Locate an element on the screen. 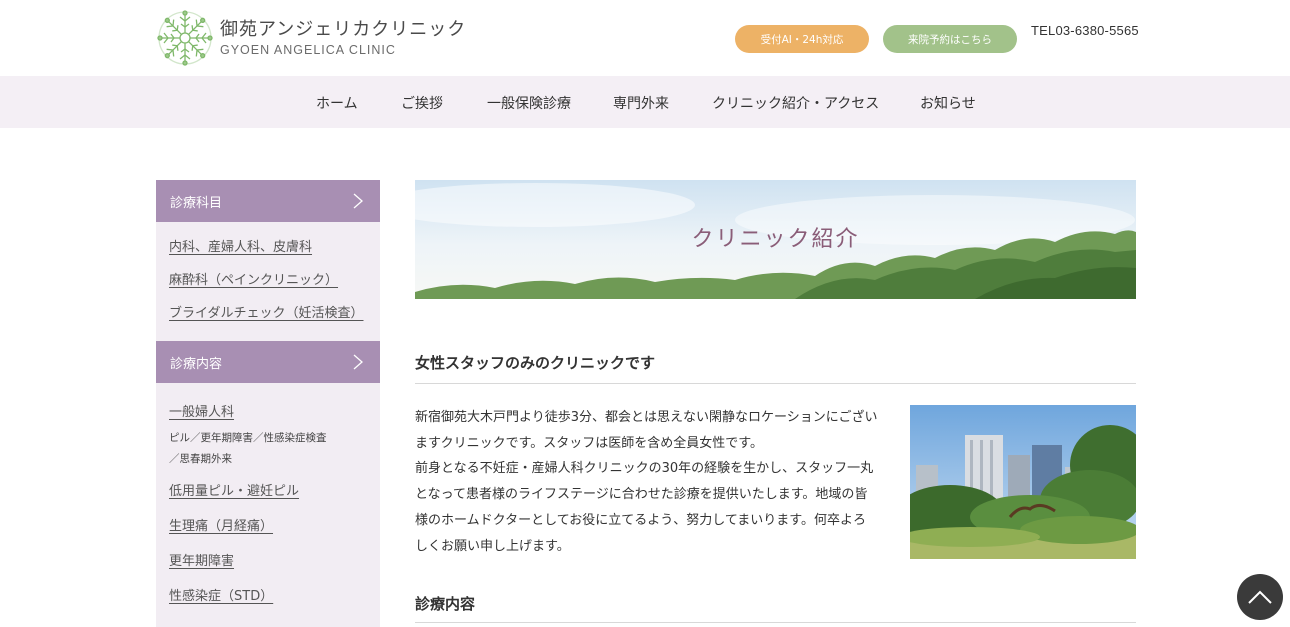 The image size is (1290, 627). logo-flower-icon is located at coordinates (185, 38).